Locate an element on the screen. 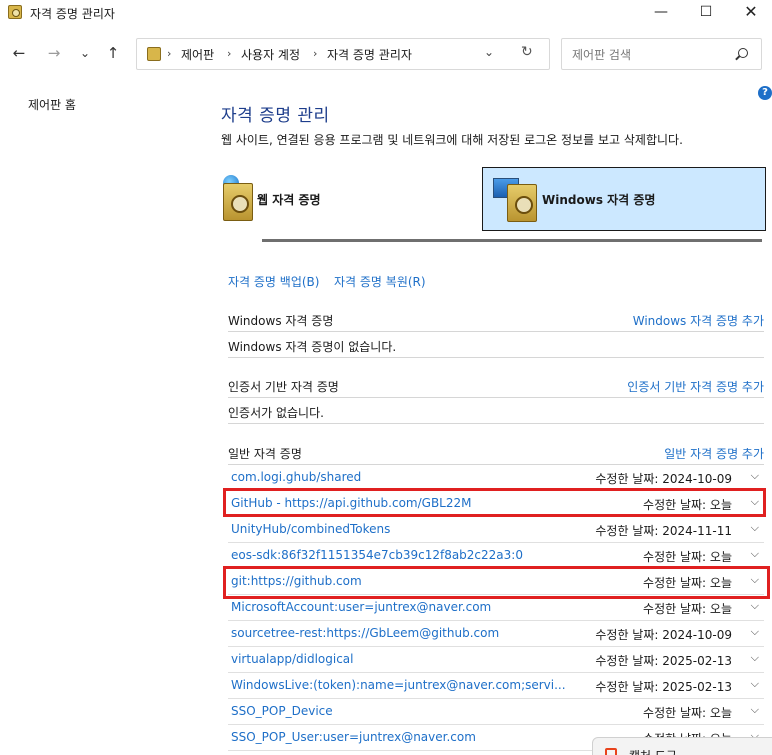 The width and height of the screenshot is (772, 755). credential-name: MicrosoftAccount:user=juntrex@naver.com is located at coordinates (361, 607).